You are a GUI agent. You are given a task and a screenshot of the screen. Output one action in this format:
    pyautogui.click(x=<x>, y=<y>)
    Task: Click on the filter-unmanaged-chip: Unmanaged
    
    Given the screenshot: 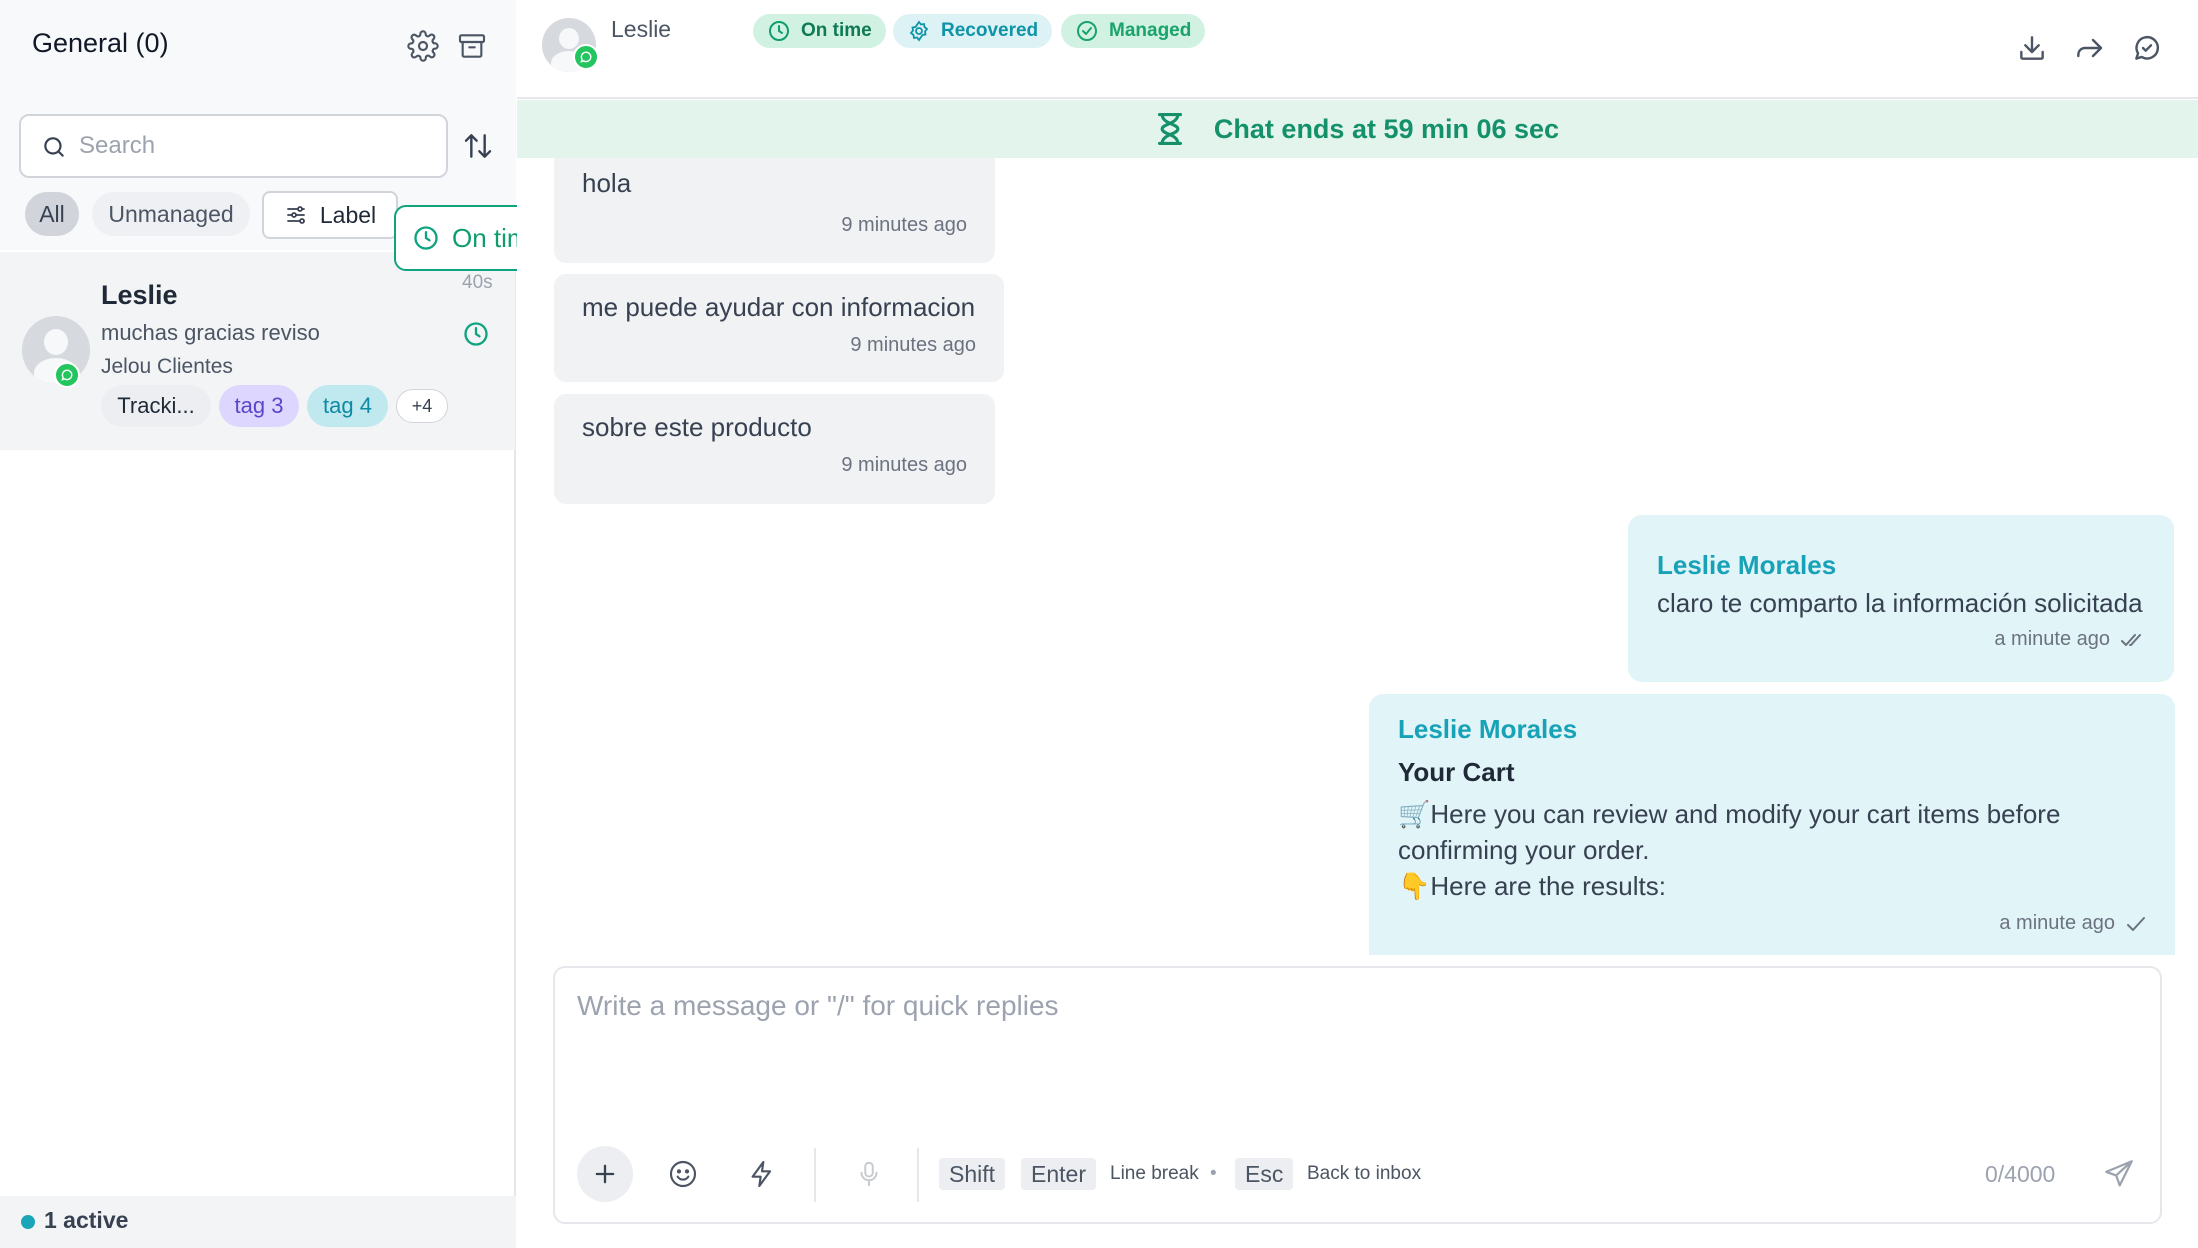 What is the action you would take?
    pyautogui.click(x=171, y=214)
    